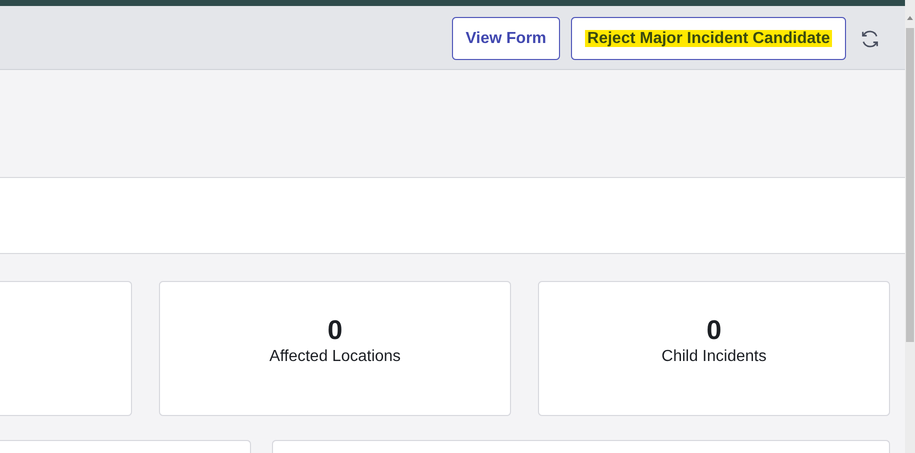 The width and height of the screenshot is (915, 453). What do you see at coordinates (708, 38) in the screenshot?
I see `action-button: Reject Major Incident Candidate` at bounding box center [708, 38].